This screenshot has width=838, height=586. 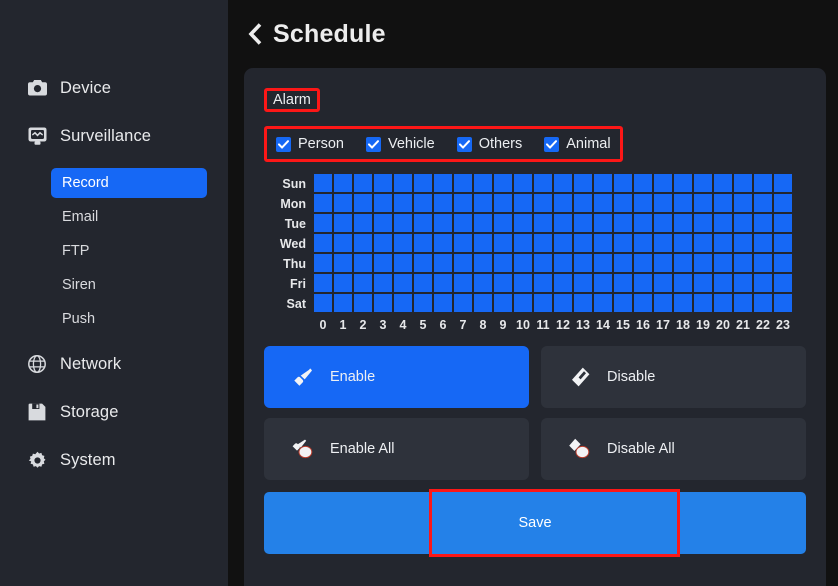 What do you see at coordinates (129, 251) in the screenshot?
I see `sidebar-item-ftp: FTP` at bounding box center [129, 251].